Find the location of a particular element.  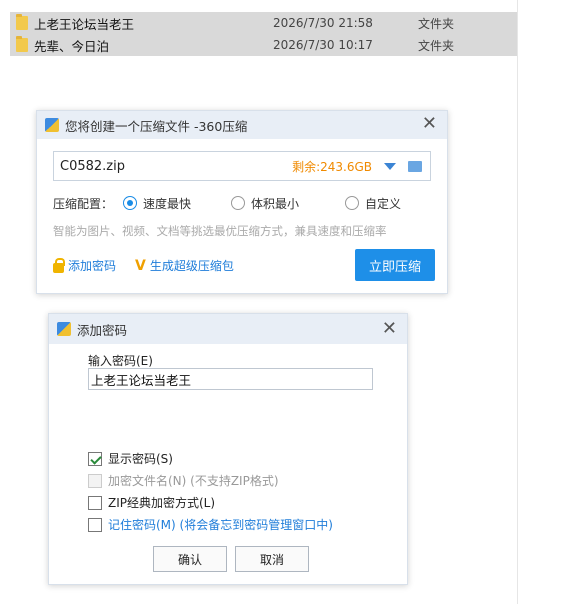

super-package-label: 生成超级压缩包 is located at coordinates (191, 266).